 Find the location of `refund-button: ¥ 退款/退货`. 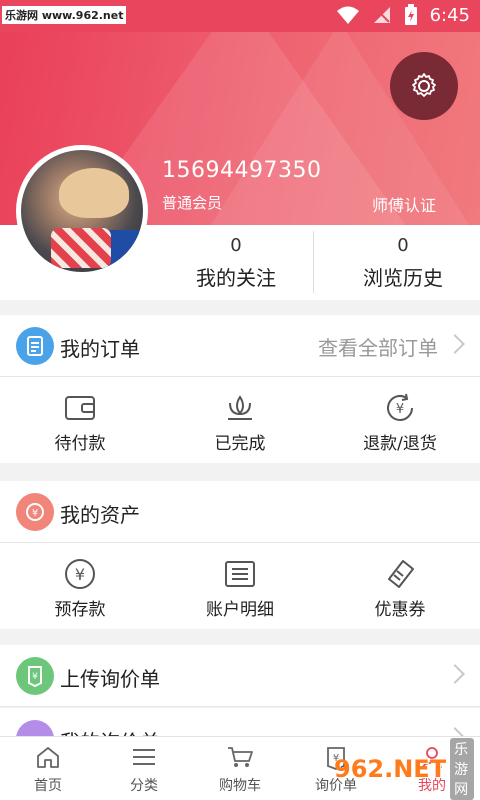

refund-button: ¥ 退款/退货 is located at coordinates (400, 420).